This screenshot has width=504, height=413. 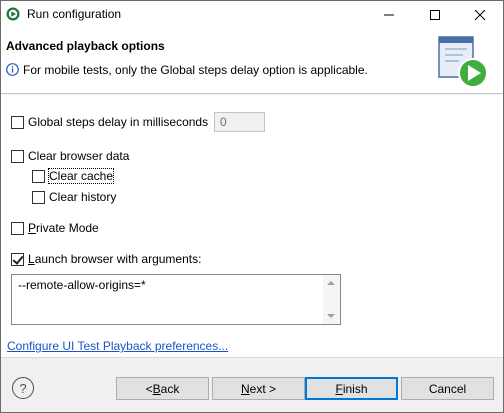 What do you see at coordinates (85, 46) in the screenshot?
I see `page-title: Advanced playback options` at bounding box center [85, 46].